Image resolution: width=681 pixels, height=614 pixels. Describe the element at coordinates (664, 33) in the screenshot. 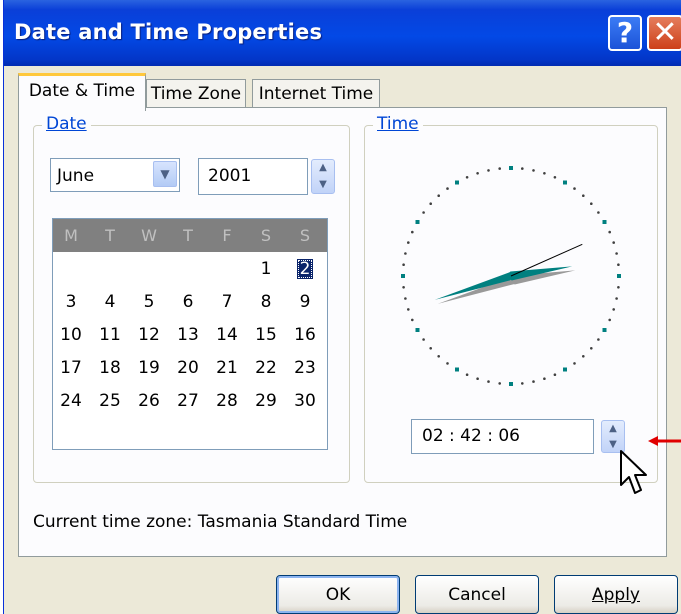

I see `close-button: ✕` at that location.